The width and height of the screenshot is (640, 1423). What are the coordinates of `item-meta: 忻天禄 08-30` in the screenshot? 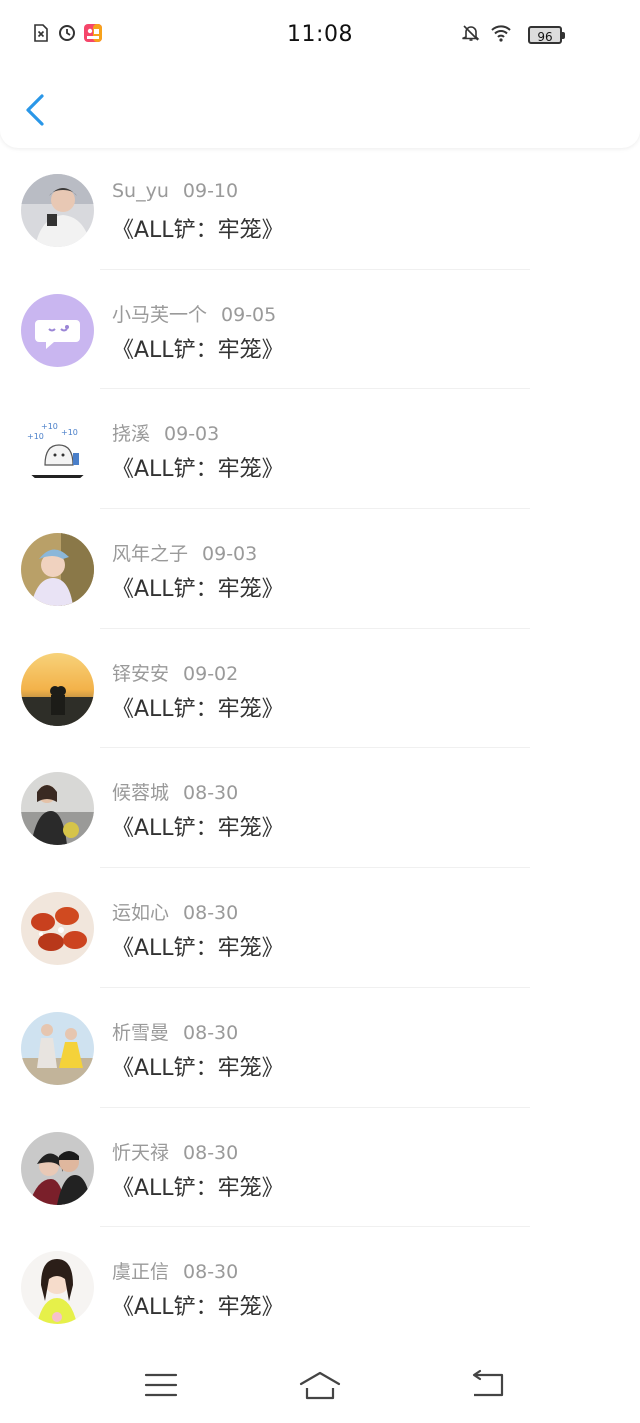 It's located at (175, 1151).